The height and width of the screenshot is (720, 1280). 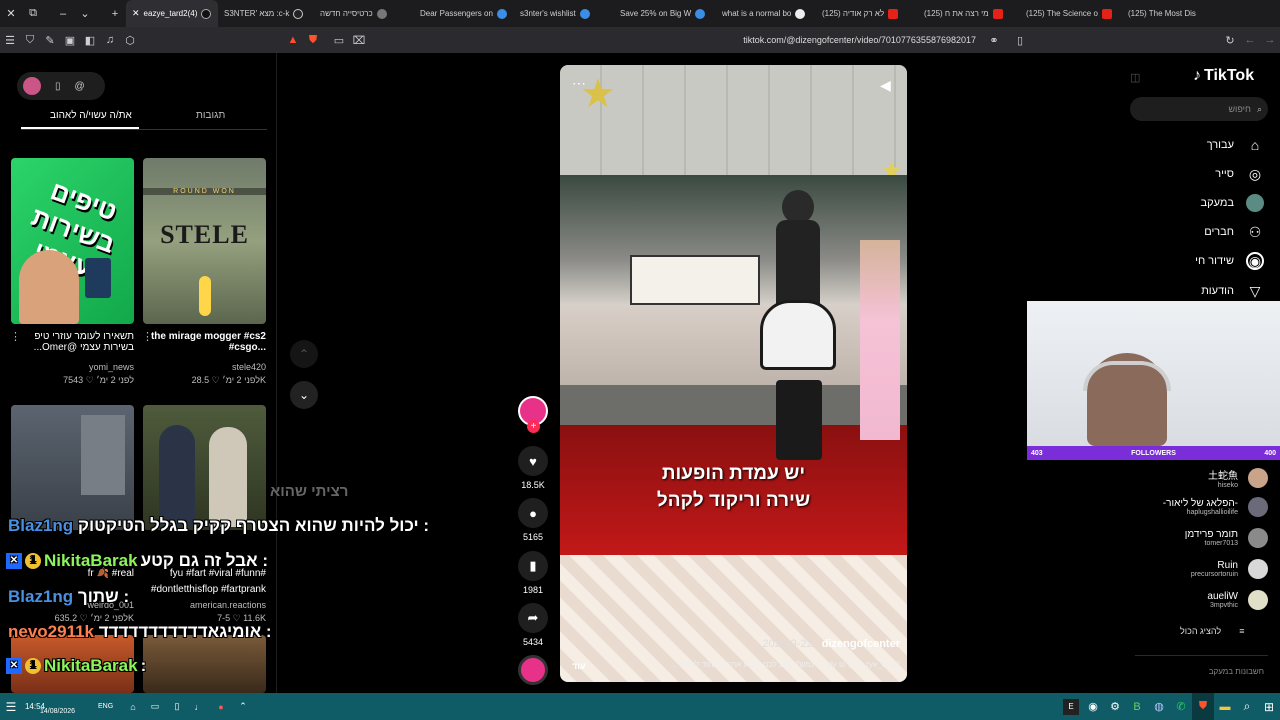 What do you see at coordinates (994, 40) in the screenshot?
I see `link-icon: ⚭` at bounding box center [994, 40].